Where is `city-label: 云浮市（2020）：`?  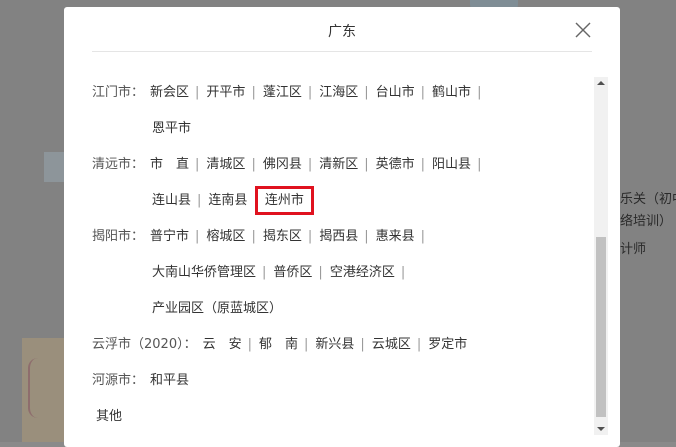
city-label: 云浮市（2020）： is located at coordinates (144, 344).